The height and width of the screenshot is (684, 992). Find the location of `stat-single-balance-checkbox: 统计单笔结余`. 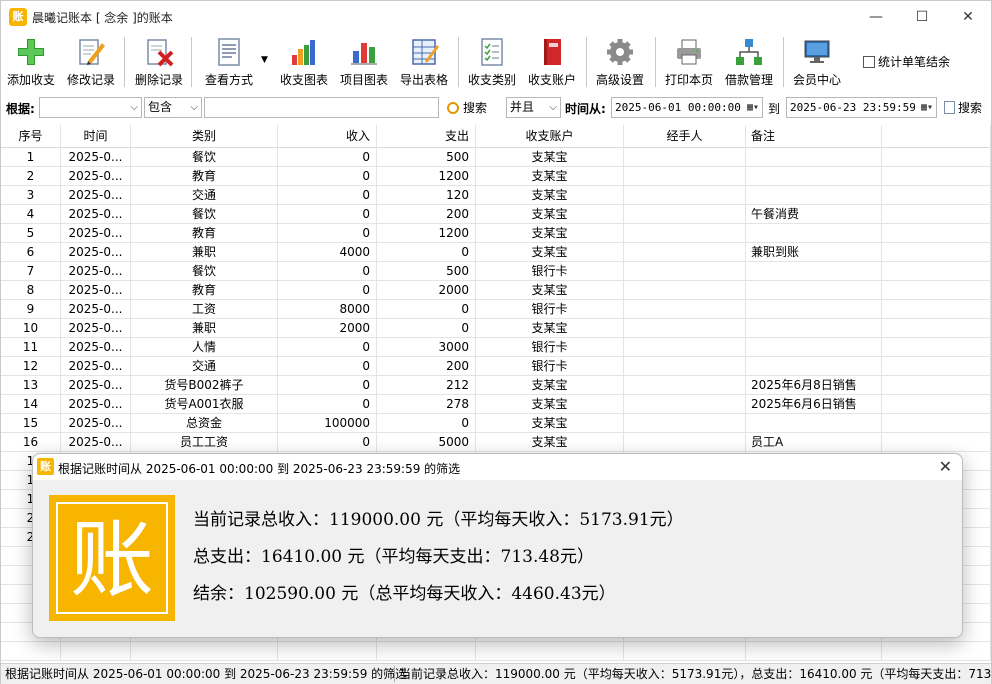

stat-single-balance-checkbox: 统计单笔结余 is located at coordinates (906, 61).